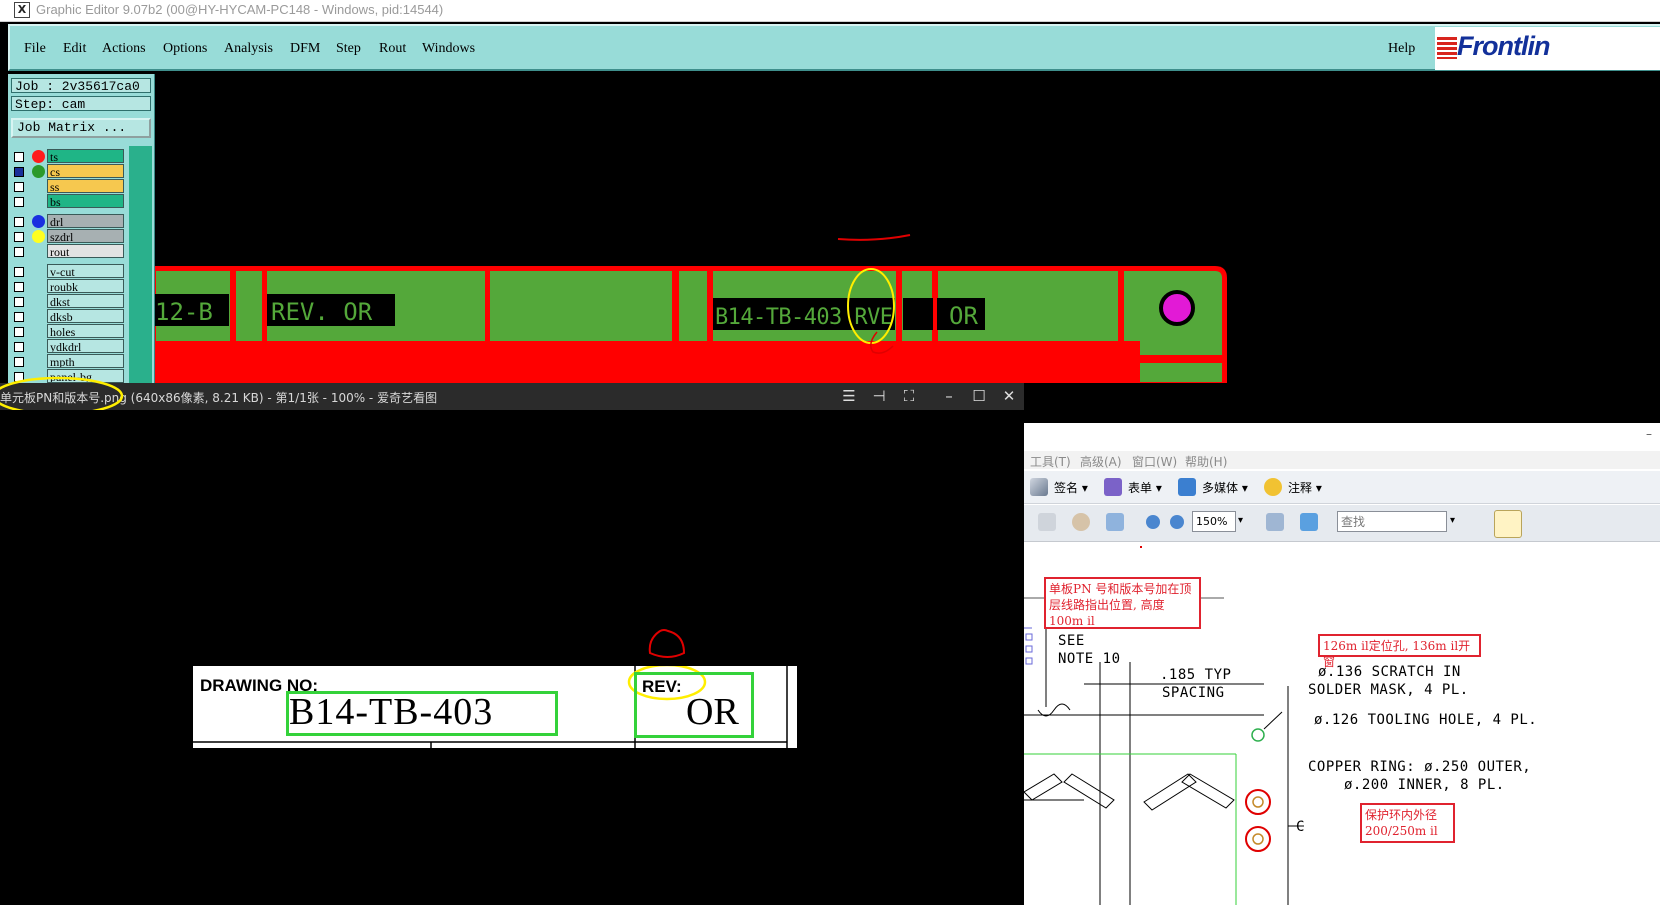  I want to click on layer-row-bs: bs, so click(68, 201).